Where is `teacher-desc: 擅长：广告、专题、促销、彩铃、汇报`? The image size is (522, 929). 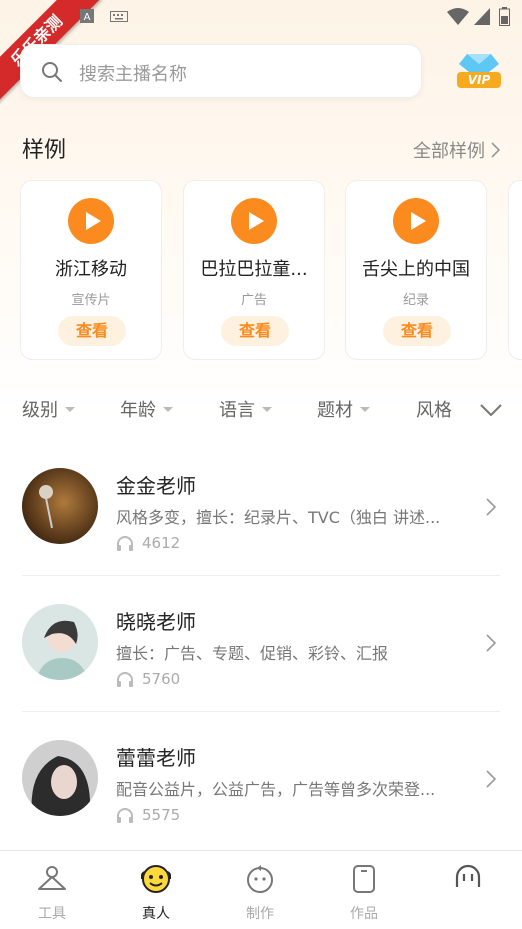
teacher-desc: 擅长：广告、专题、促销、彩铃、汇报 is located at coordinates (252, 653).